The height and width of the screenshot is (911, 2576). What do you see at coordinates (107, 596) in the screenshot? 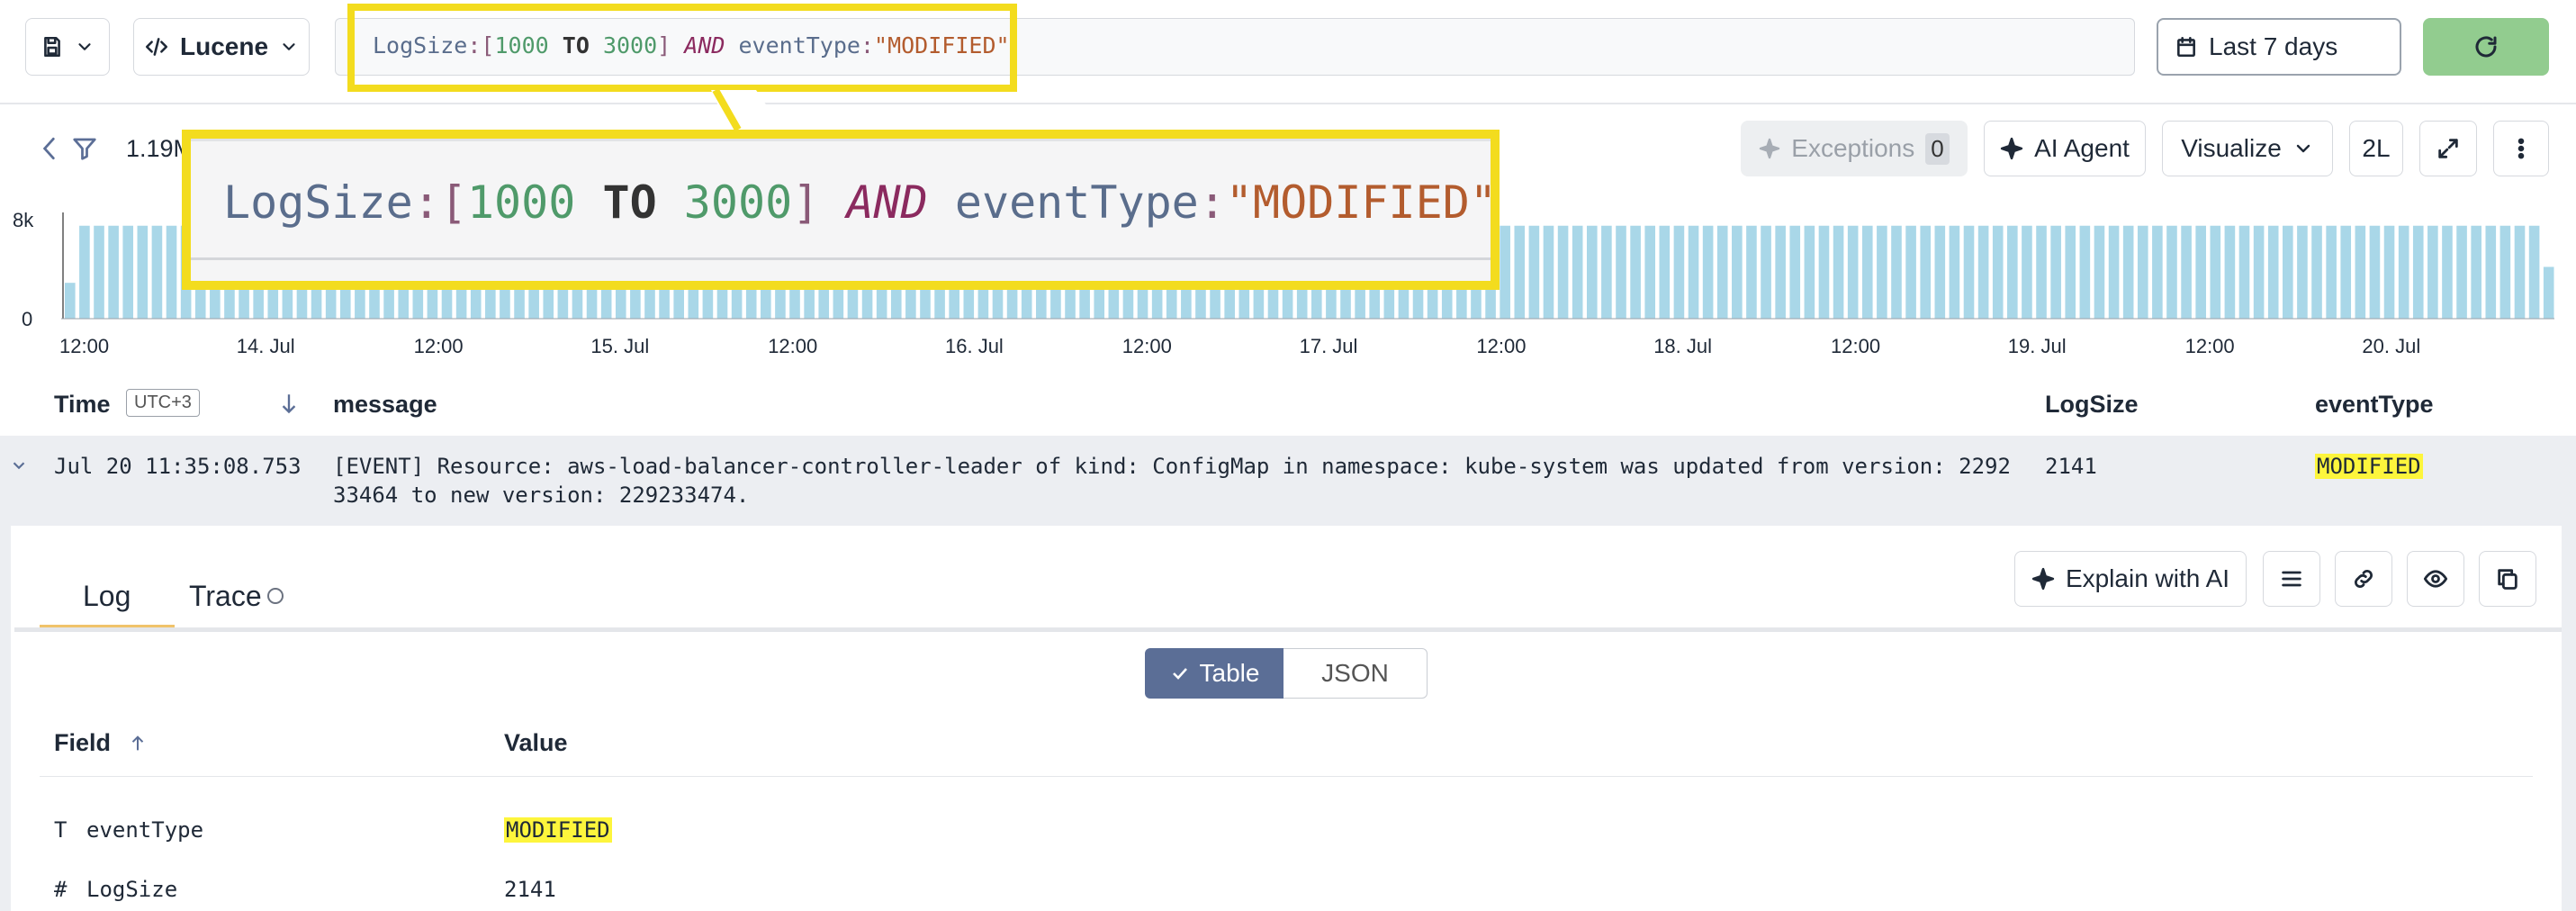
I see `tab-log: Log` at bounding box center [107, 596].